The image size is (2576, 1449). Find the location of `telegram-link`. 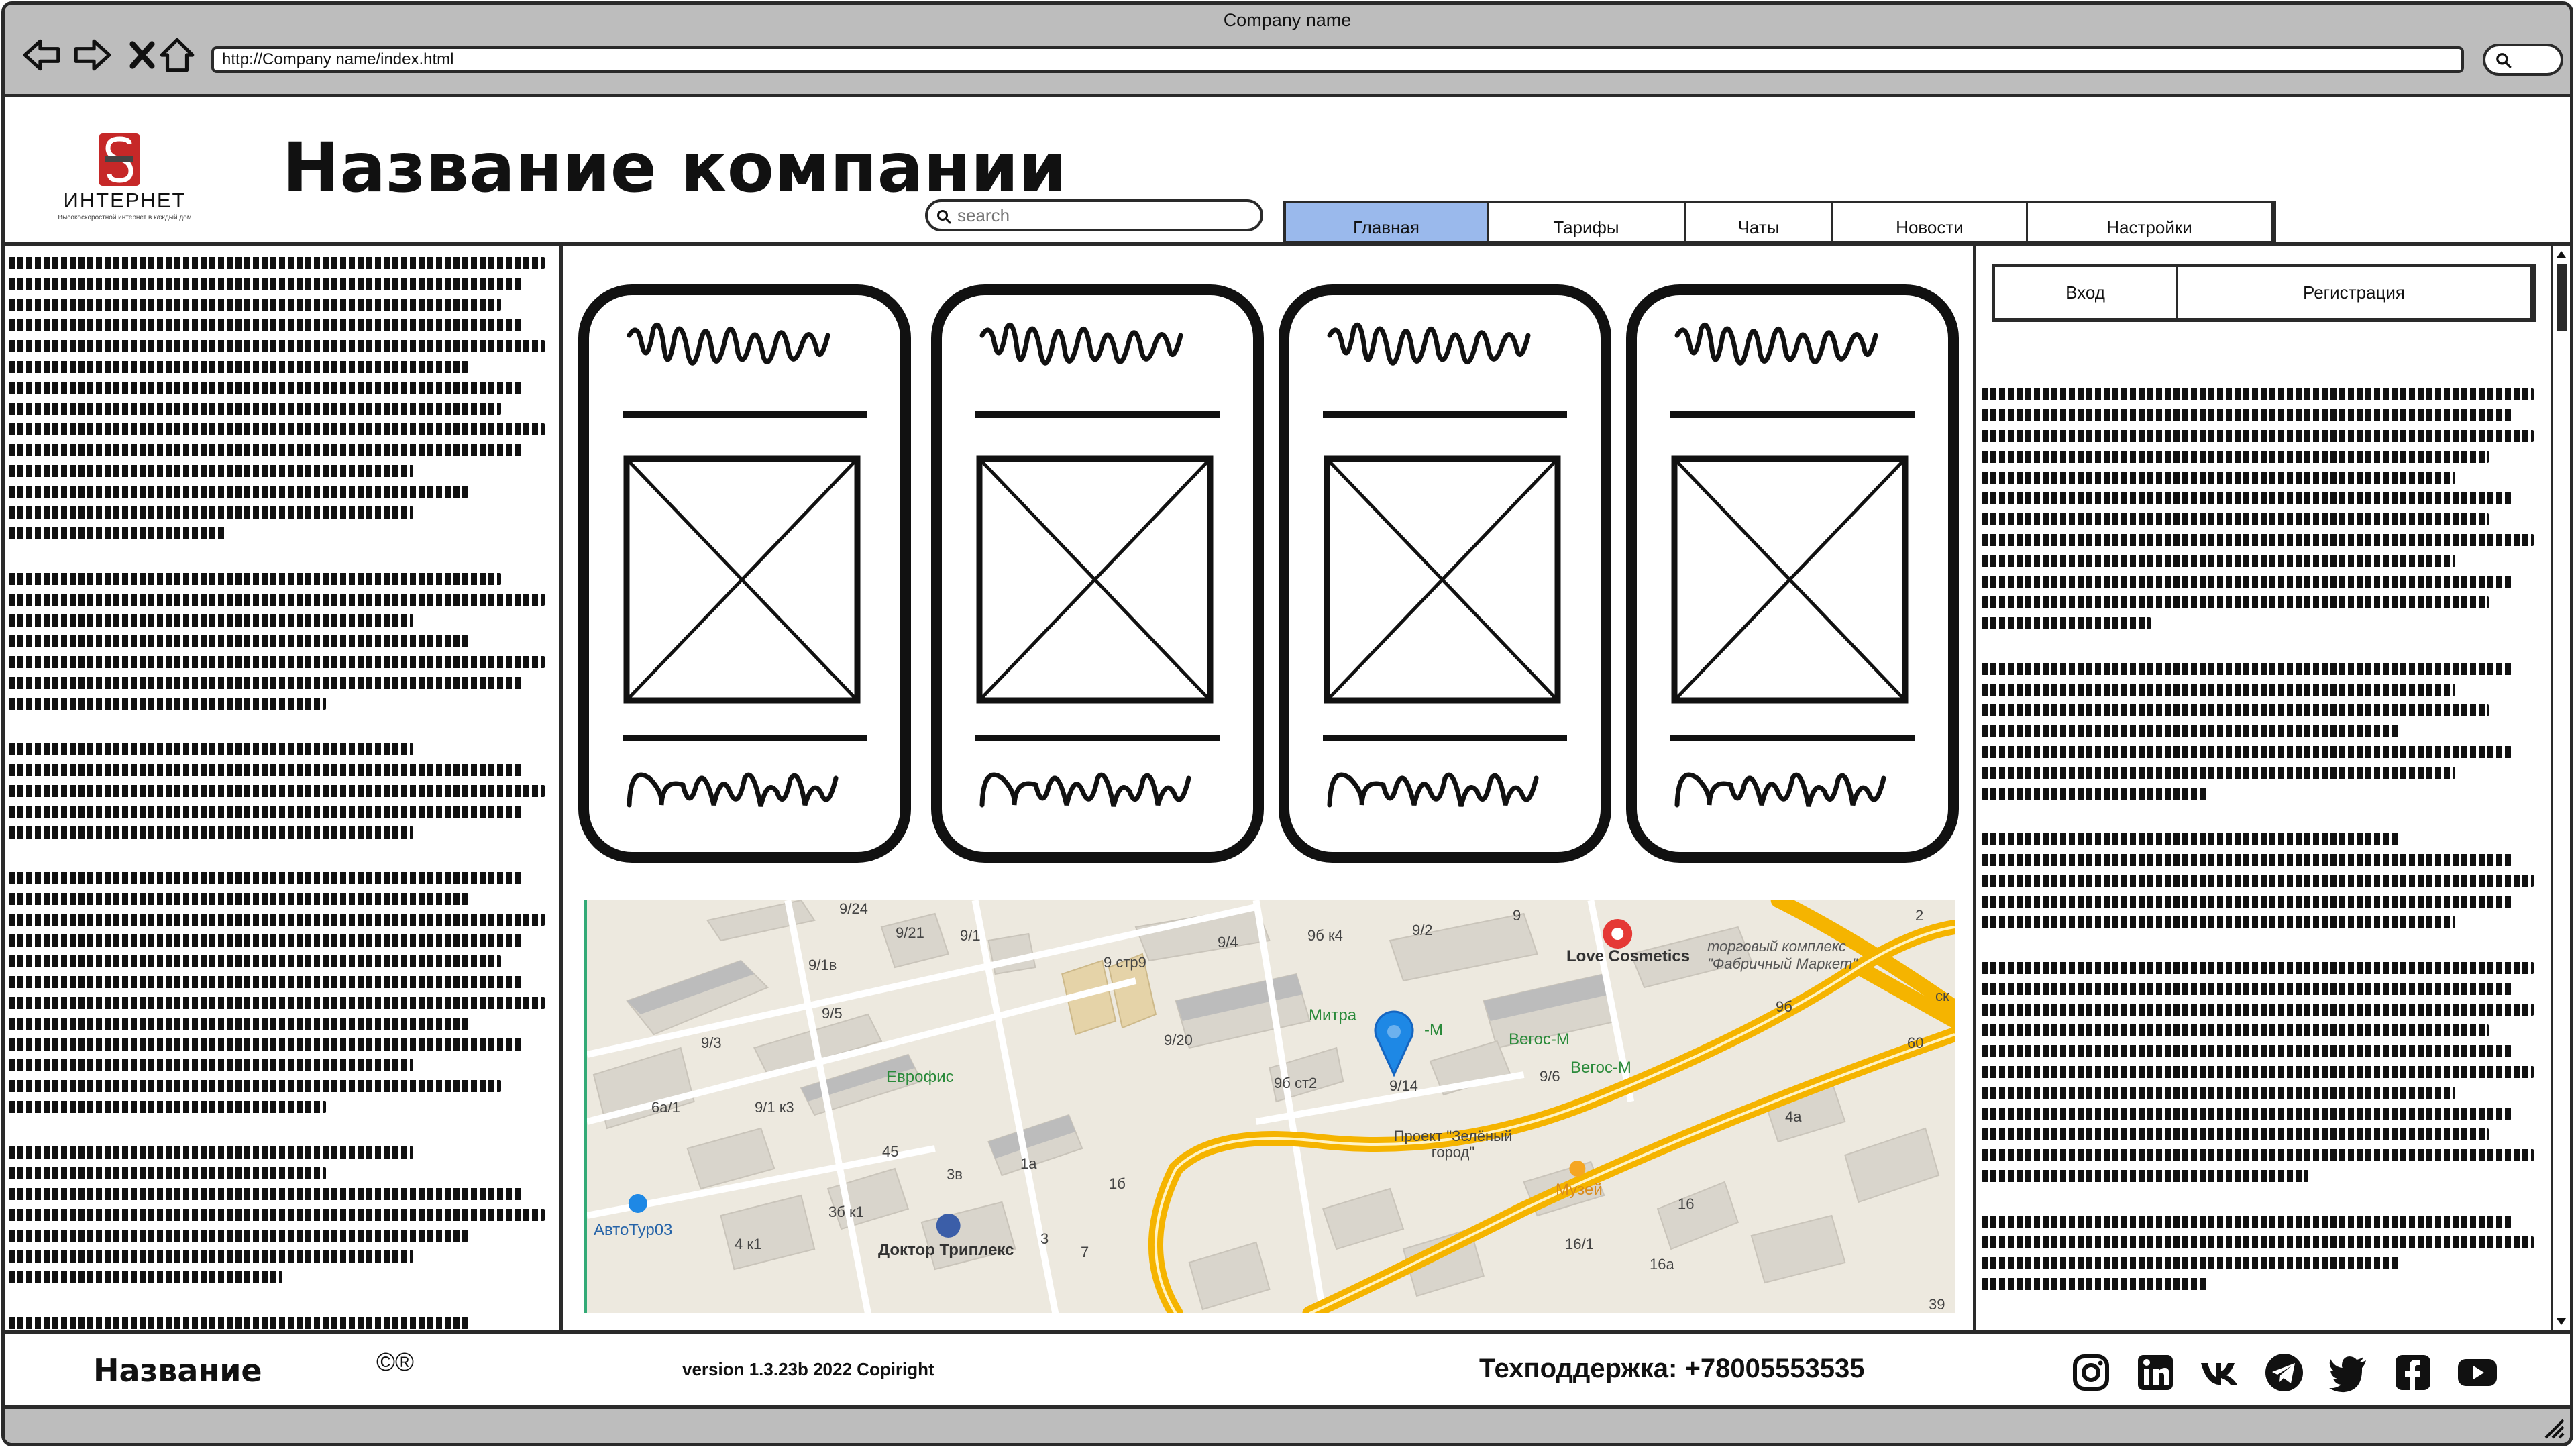

telegram-link is located at coordinates (2284, 1372).